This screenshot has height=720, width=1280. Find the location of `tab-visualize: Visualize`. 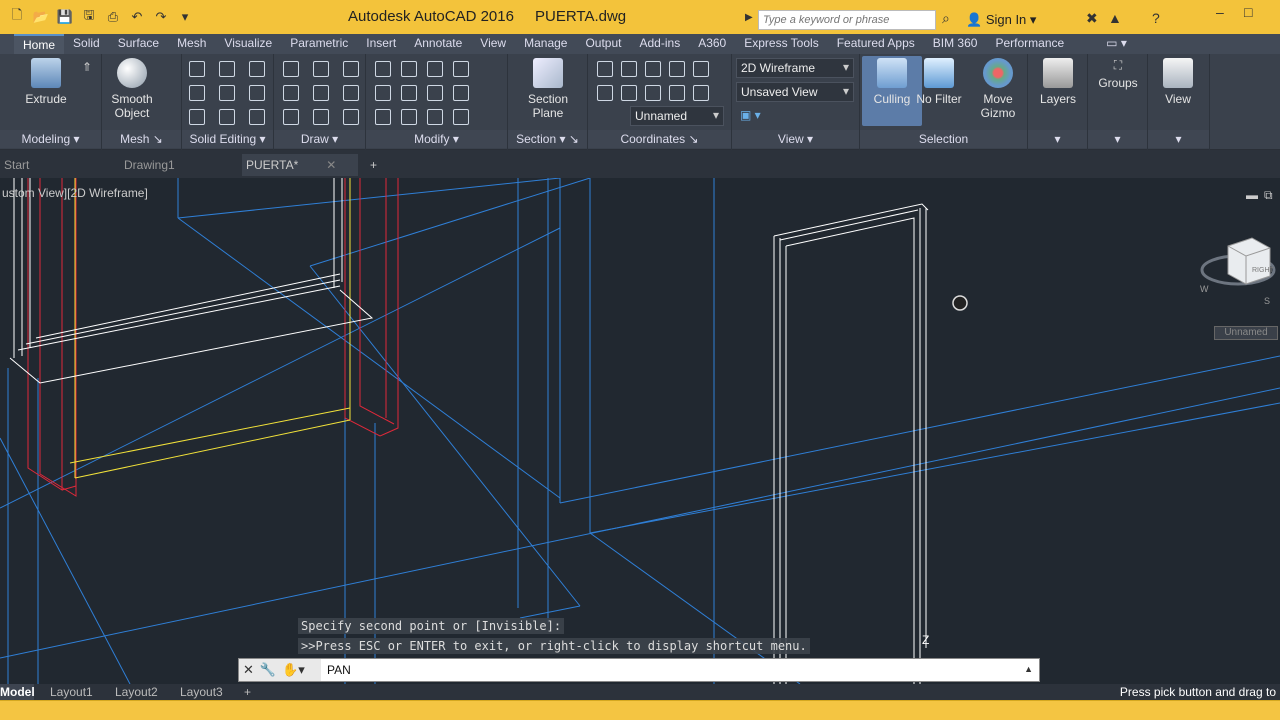

tab-visualize: Visualize is located at coordinates (248, 44).